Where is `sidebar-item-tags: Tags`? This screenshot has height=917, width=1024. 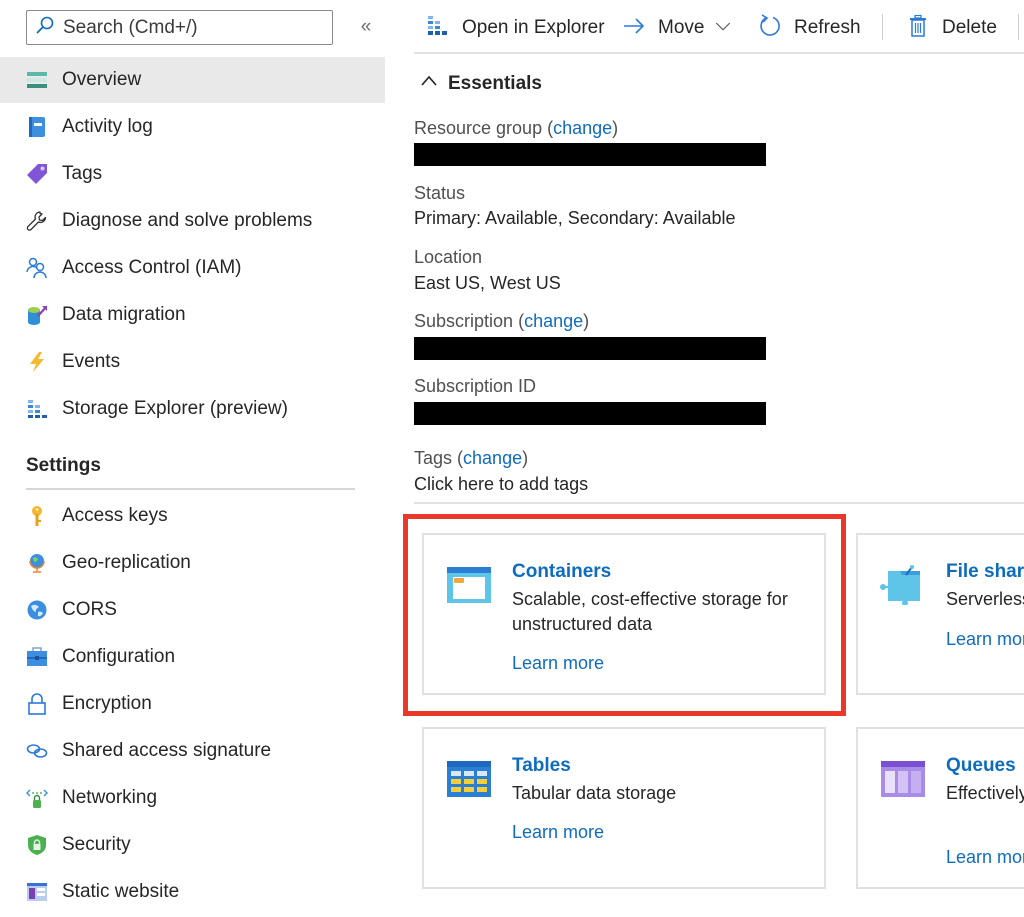
sidebar-item-tags: Tags is located at coordinates (192, 174).